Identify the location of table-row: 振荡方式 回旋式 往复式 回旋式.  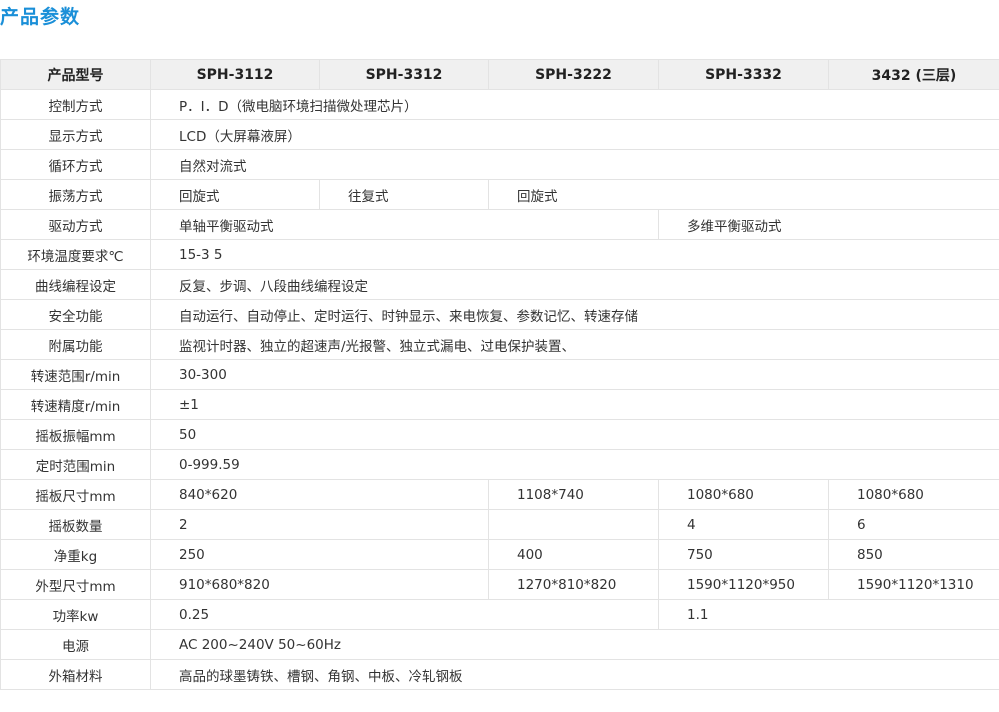
(499, 194).